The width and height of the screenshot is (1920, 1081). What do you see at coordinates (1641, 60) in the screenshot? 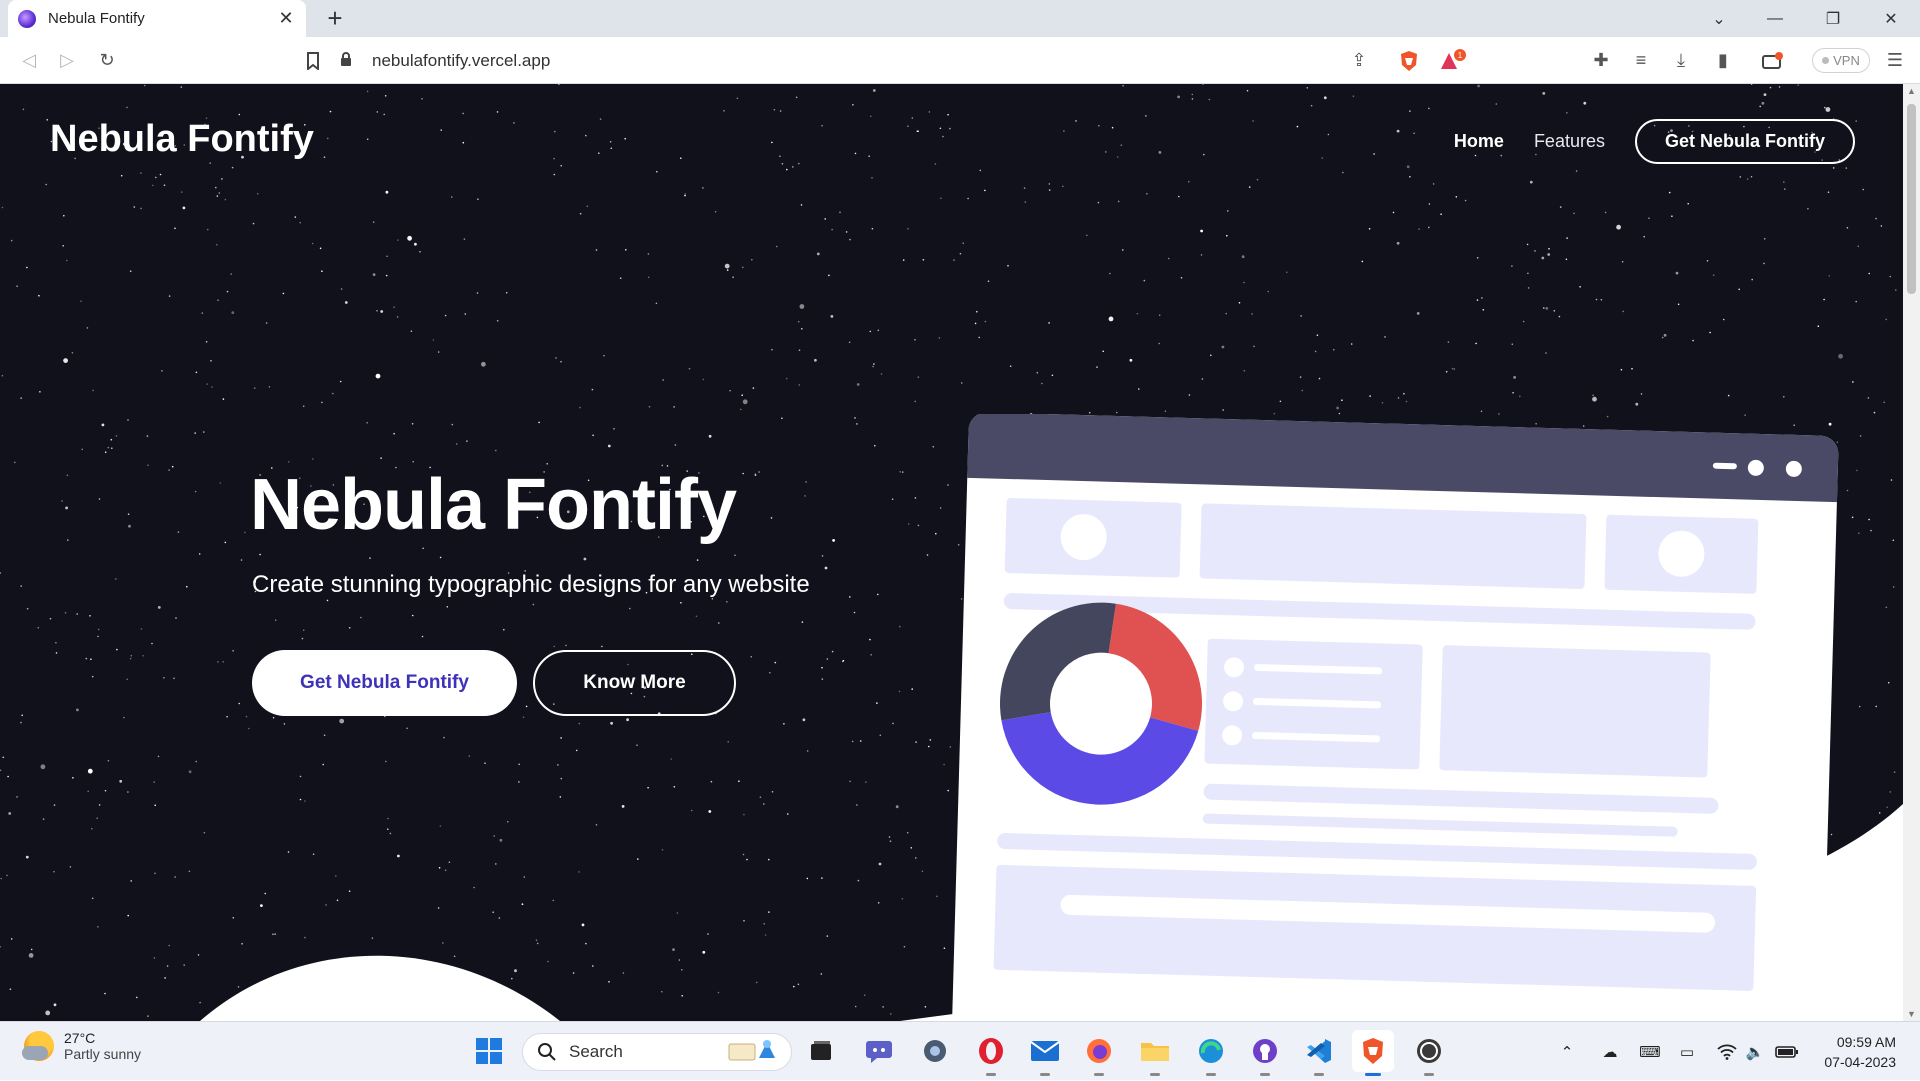
I see `playlist-icon: ≡` at bounding box center [1641, 60].